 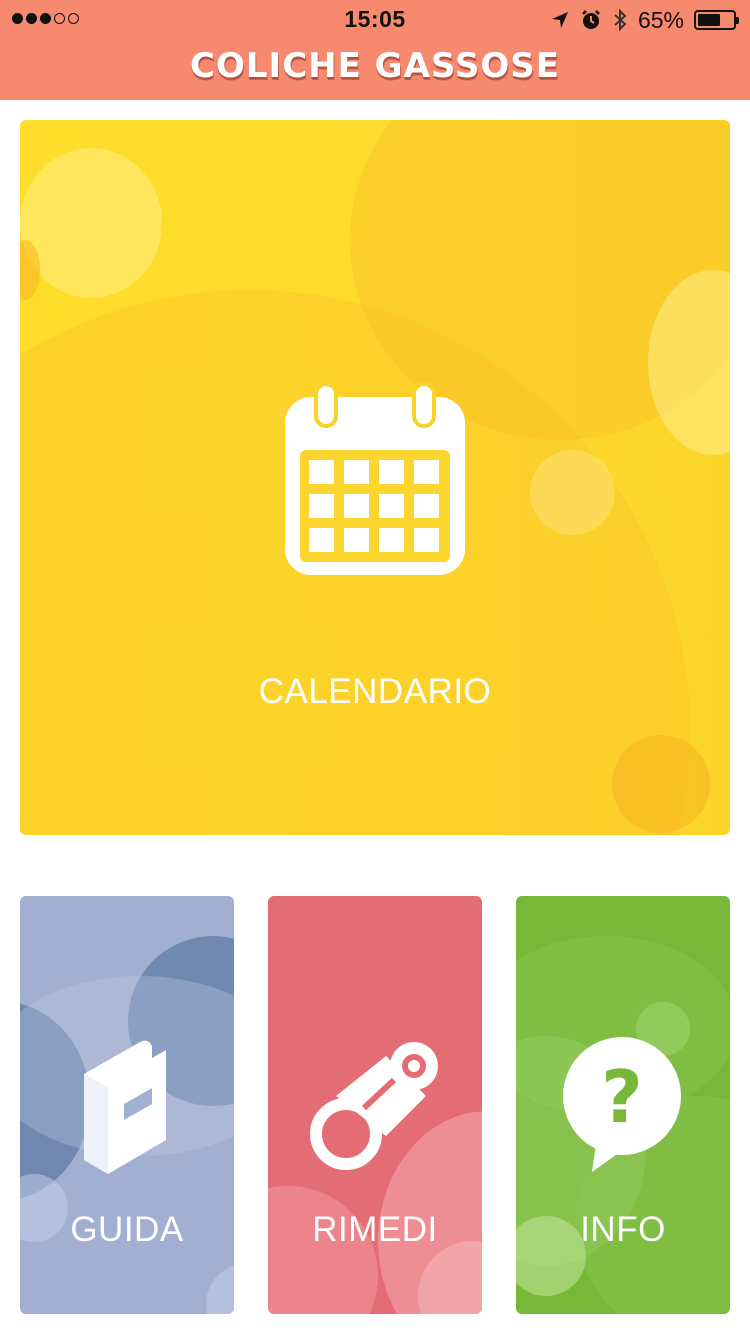 I want to click on calendar-icon, so click(x=375, y=478).